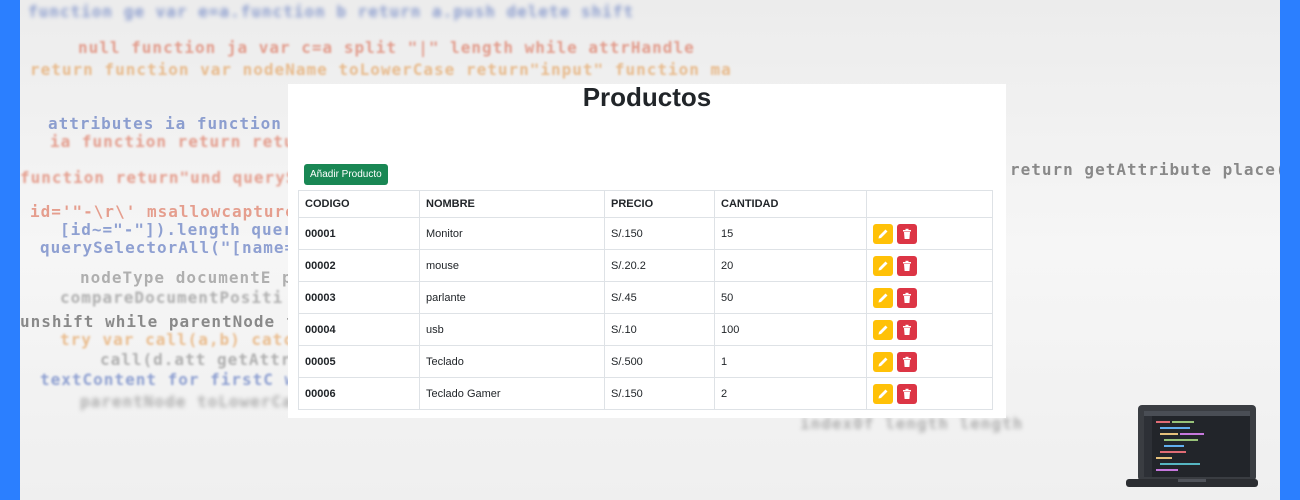  I want to click on table-header-row: CODIGO NOMBRE PRECIO CANTIDAD, so click(645, 204).